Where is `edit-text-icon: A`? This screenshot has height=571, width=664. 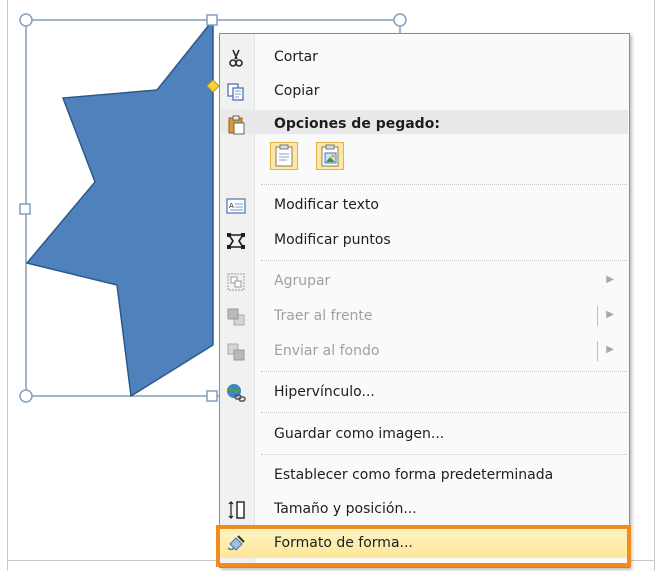 edit-text-icon: A is located at coordinates (236, 206).